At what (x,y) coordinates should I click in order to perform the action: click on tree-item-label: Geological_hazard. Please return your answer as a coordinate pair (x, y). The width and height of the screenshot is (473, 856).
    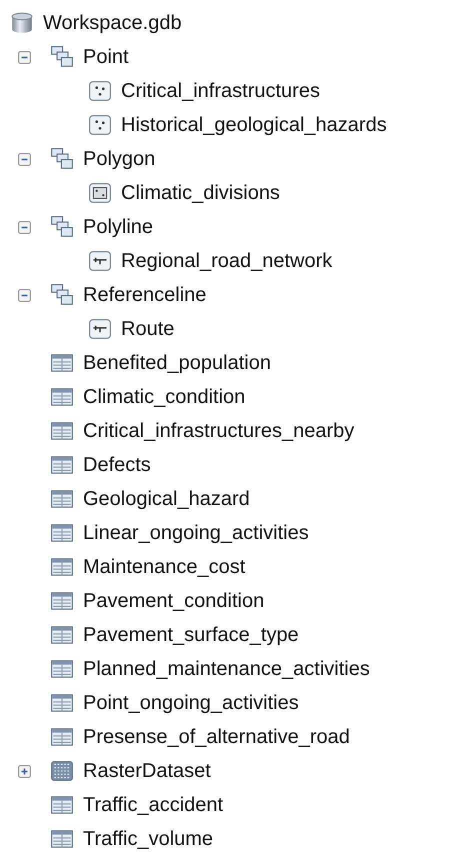
    Looking at the image, I should click on (166, 499).